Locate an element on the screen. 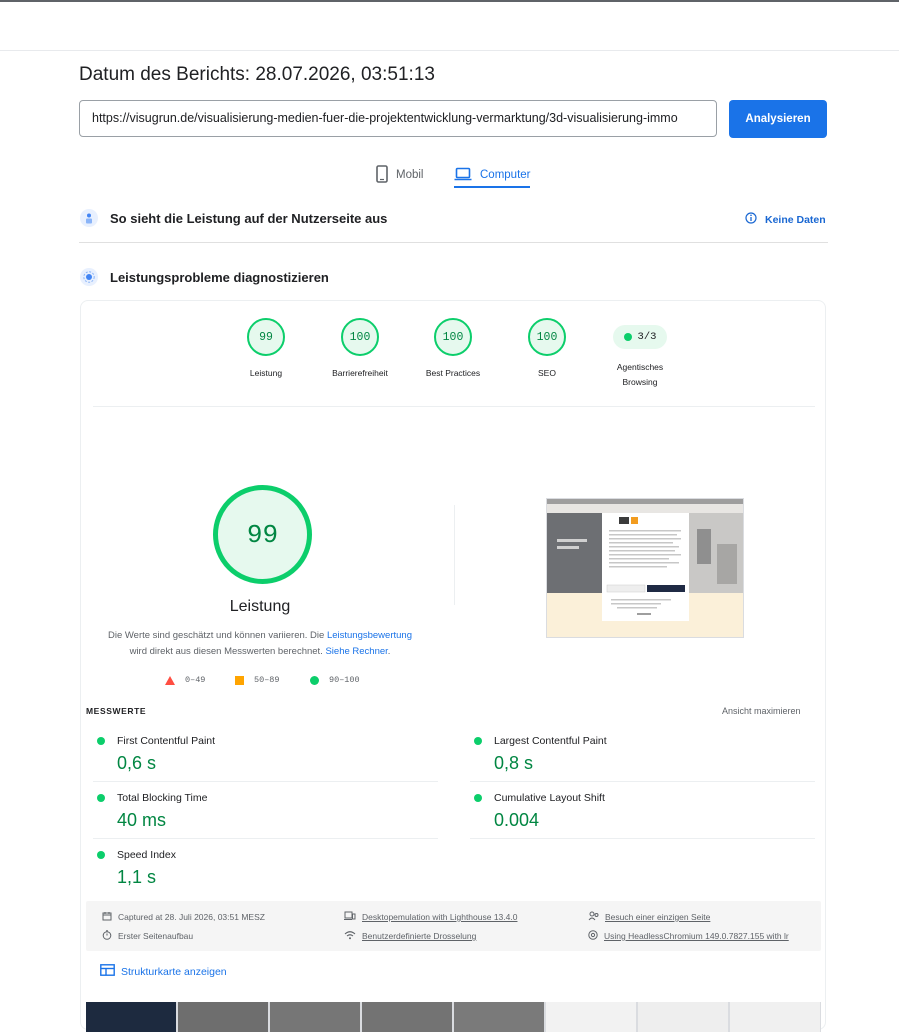 Image resolution: width=899 pixels, height=1032 pixels. legend-average: 50–89 is located at coordinates (257, 680).